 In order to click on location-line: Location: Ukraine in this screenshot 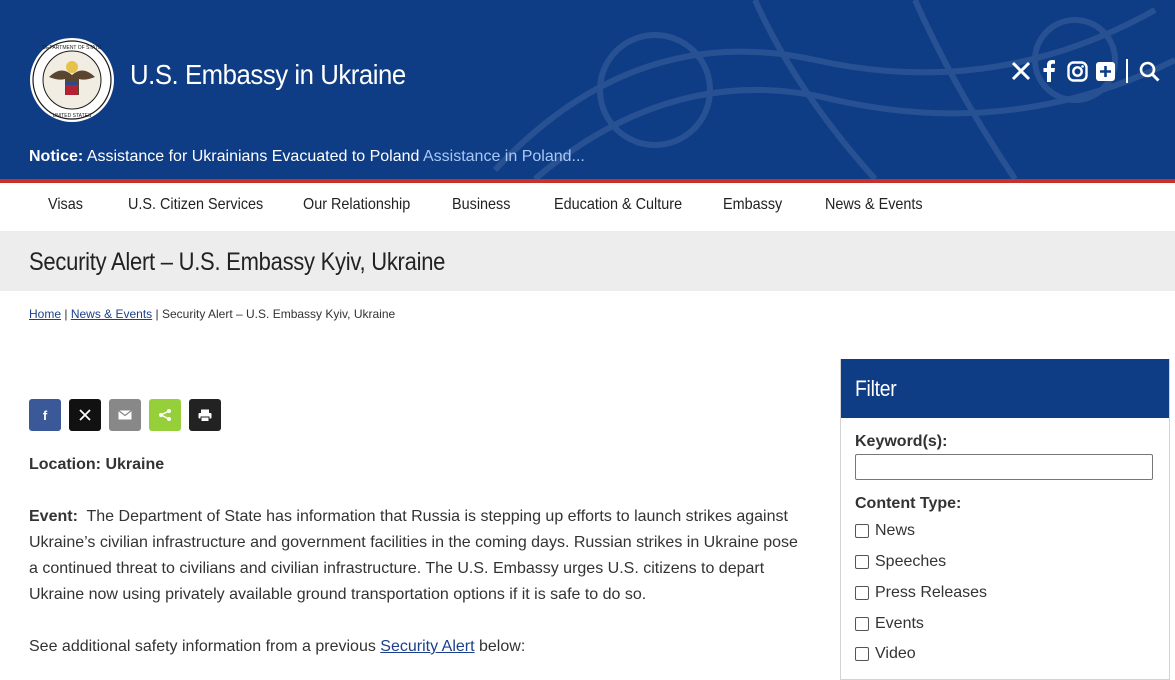, I will do `click(414, 465)`.